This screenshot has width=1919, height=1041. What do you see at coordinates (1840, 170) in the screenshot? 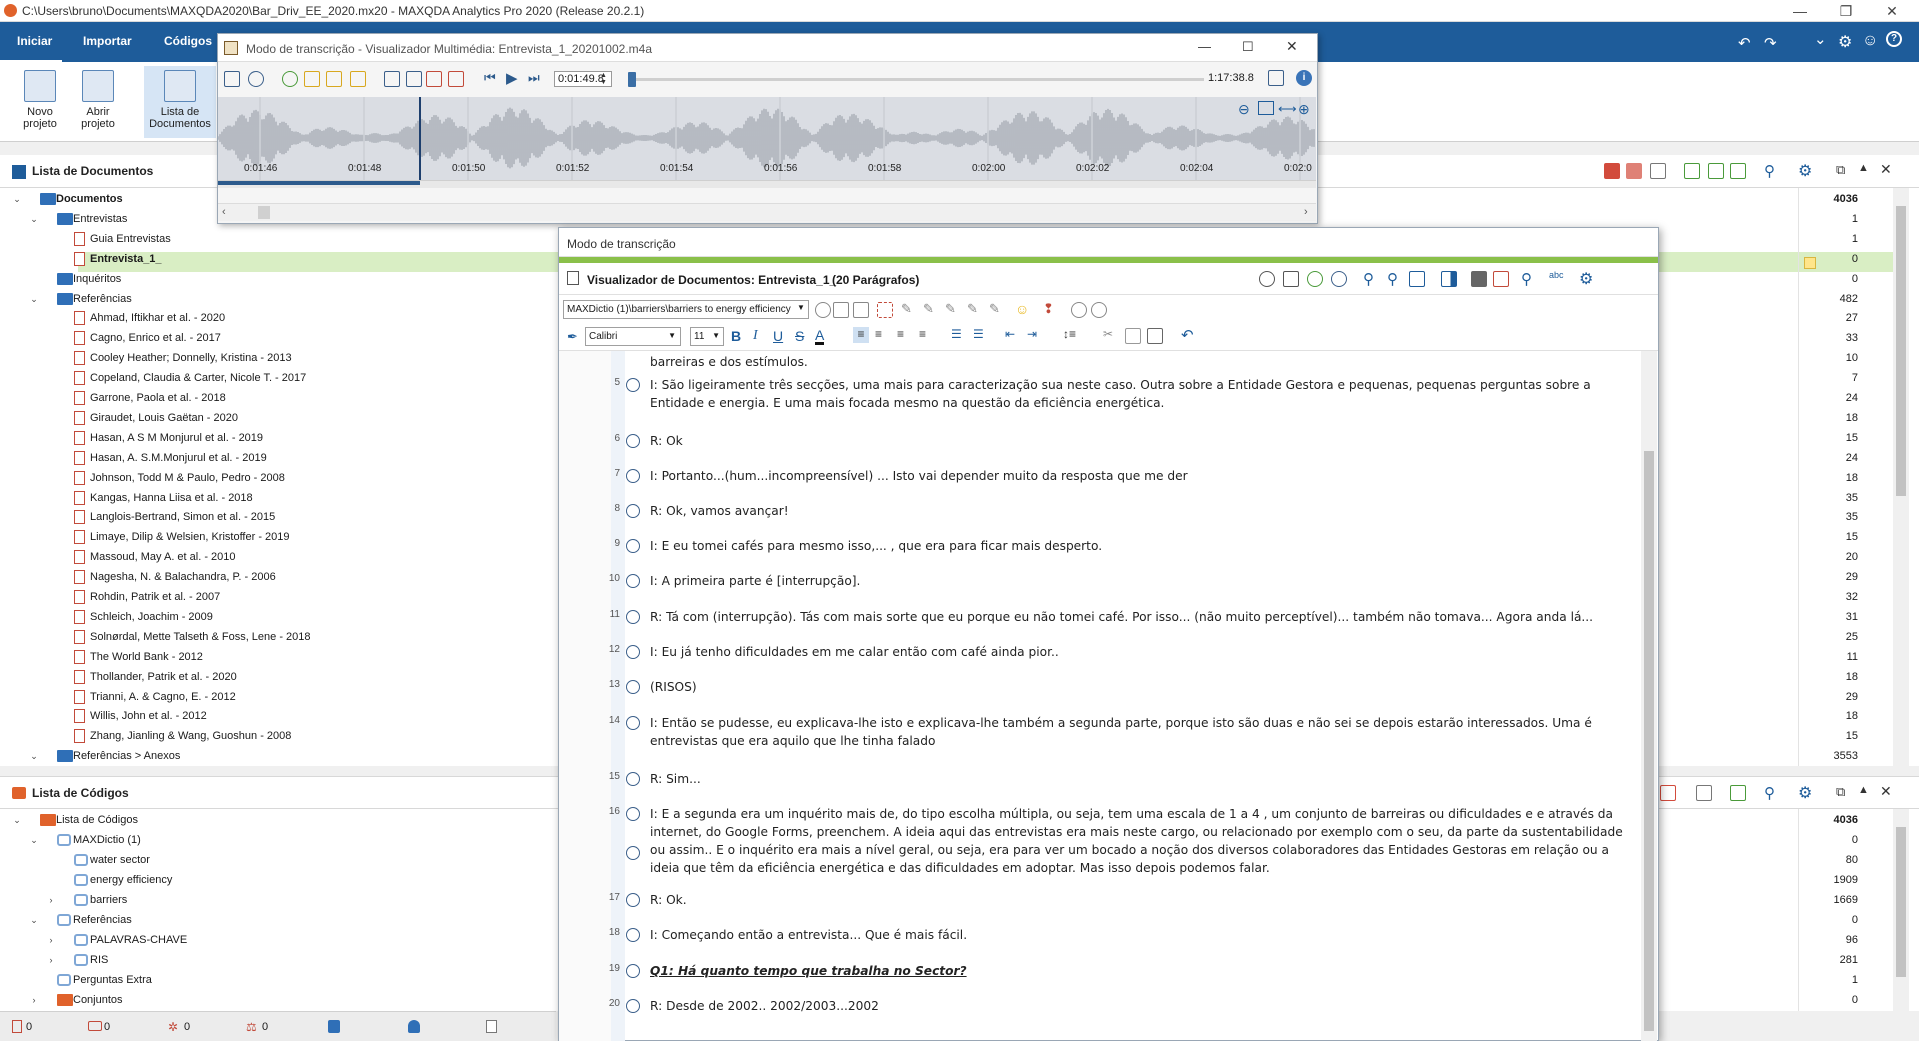
I see `doclist-undock-icon: ⧉` at bounding box center [1840, 170].